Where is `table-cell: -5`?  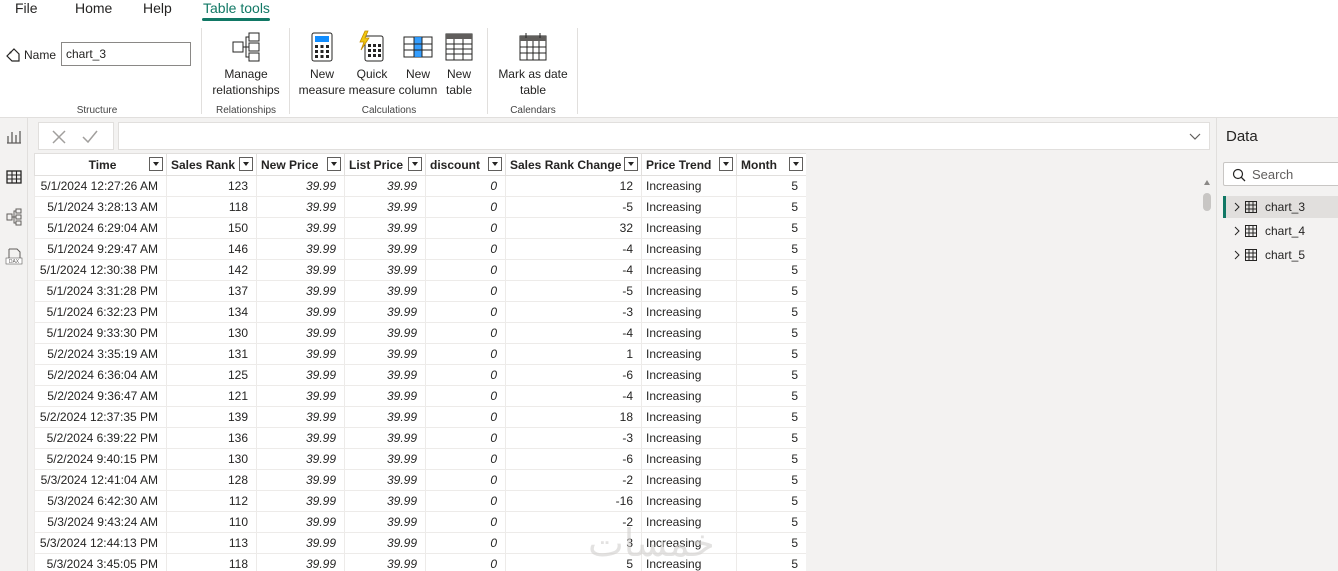
table-cell: -5 is located at coordinates (573, 207).